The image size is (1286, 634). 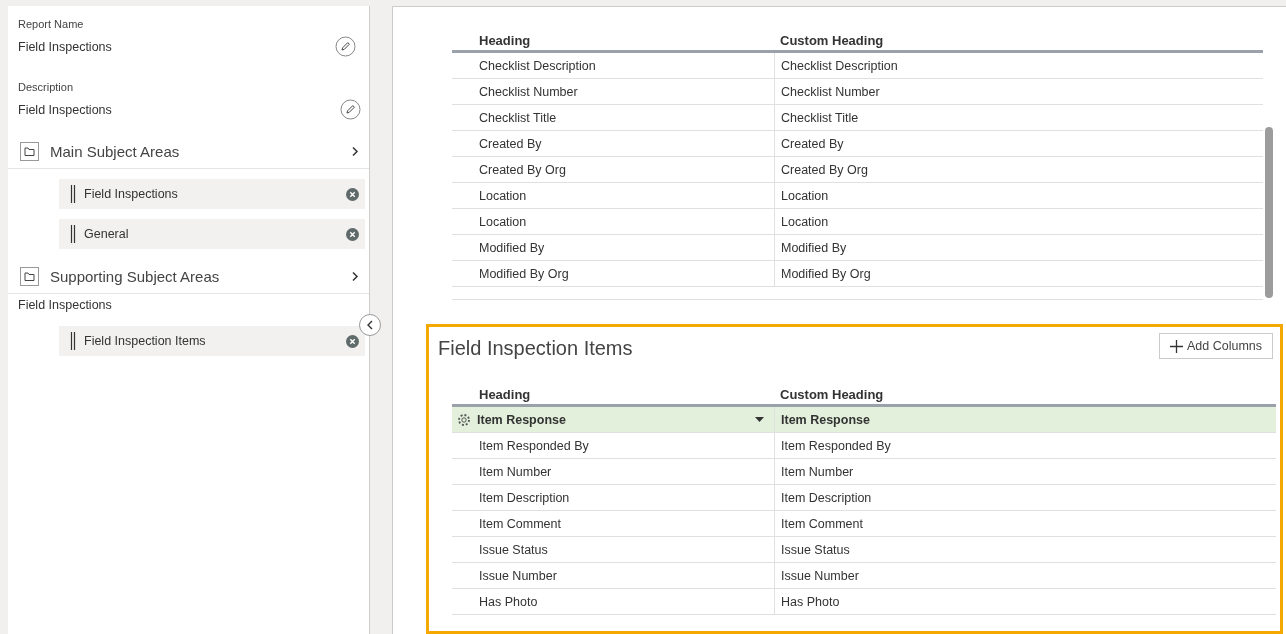 I want to click on gear-icon, so click(x=464, y=419).